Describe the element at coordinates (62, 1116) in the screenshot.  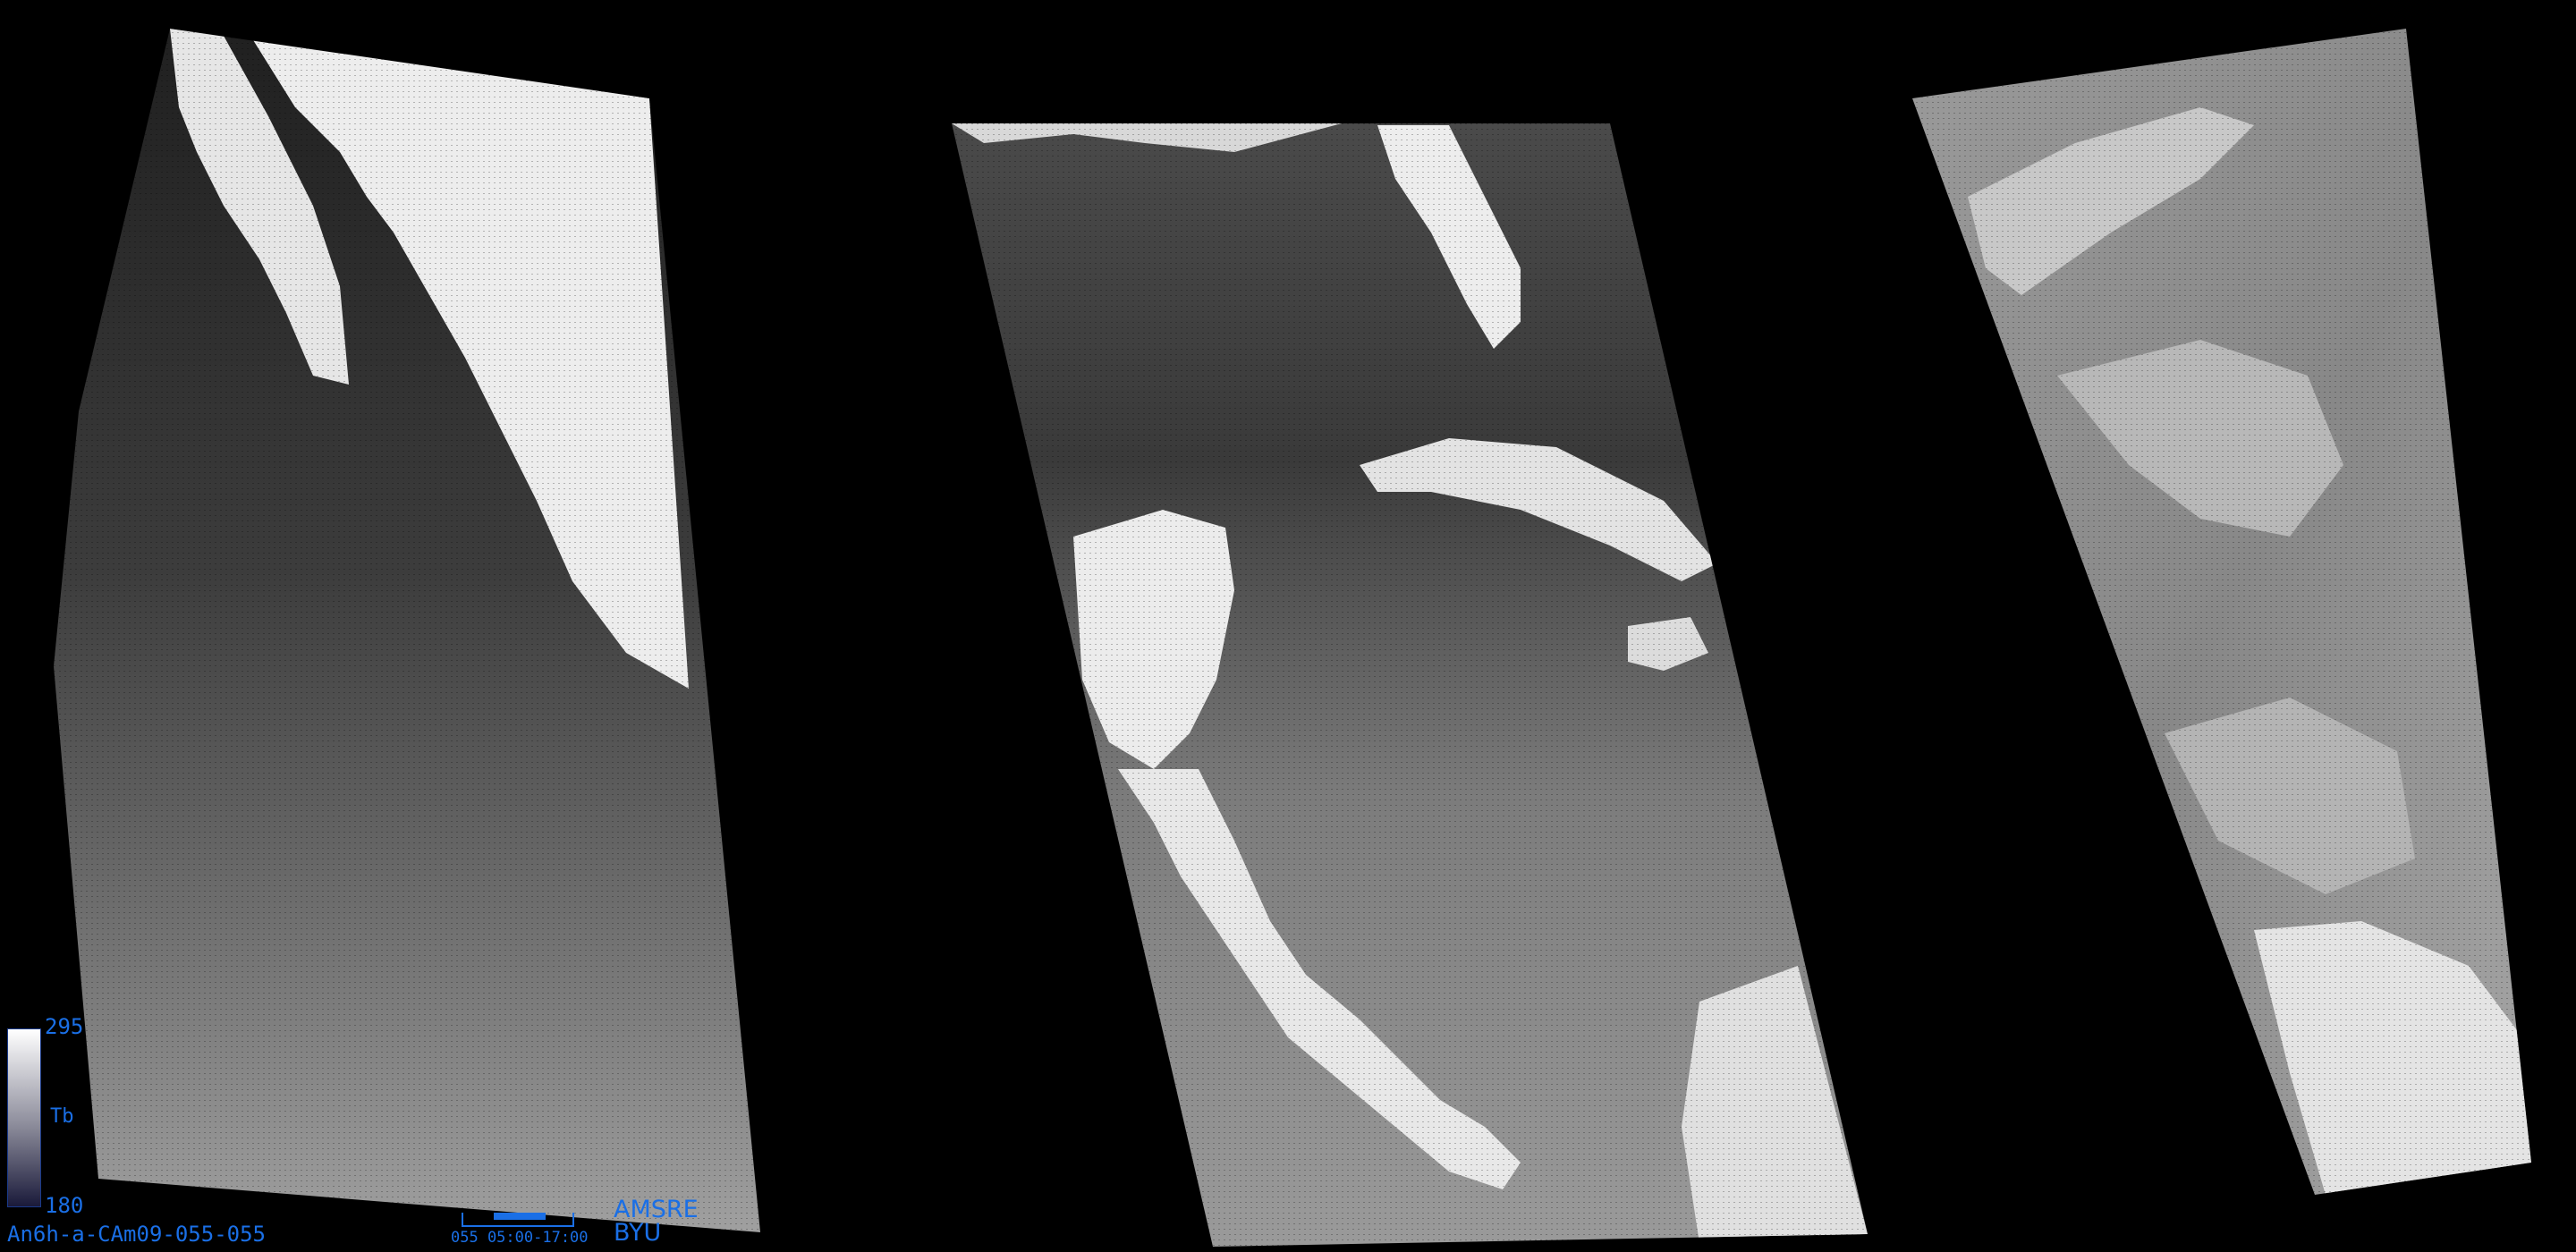
I see `colorbar-quantity-label: Tb` at that location.